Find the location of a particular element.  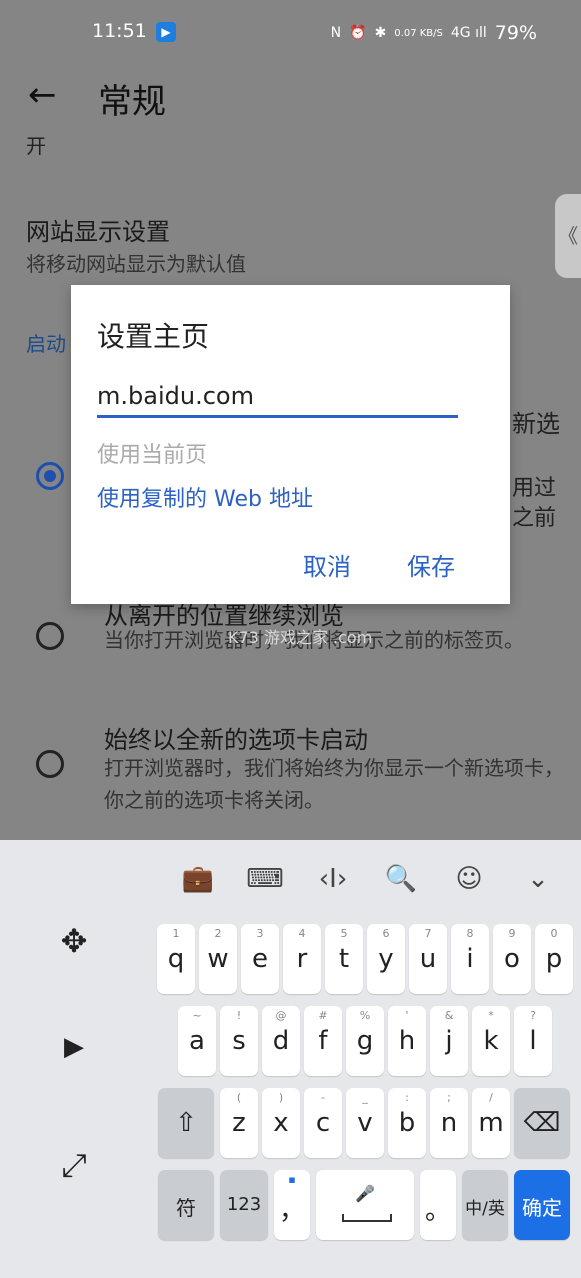

space-key: 🎤 is located at coordinates (365, 1205).